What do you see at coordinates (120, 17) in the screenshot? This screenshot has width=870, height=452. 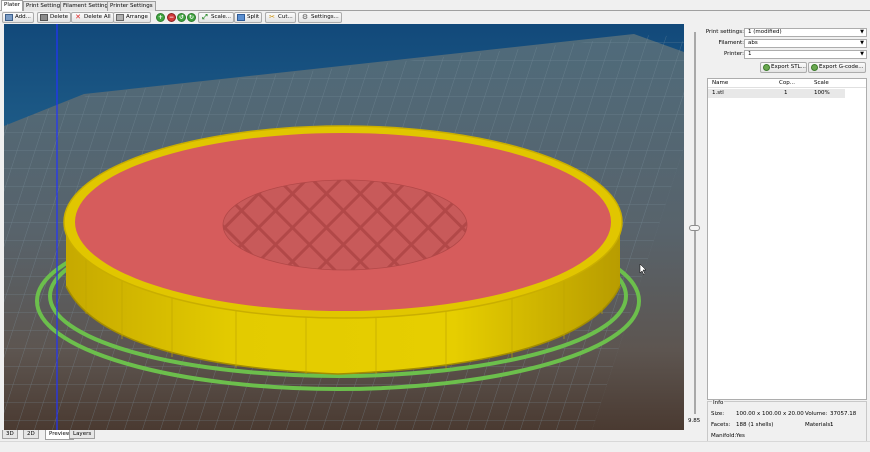 I see `arrange-icon` at bounding box center [120, 17].